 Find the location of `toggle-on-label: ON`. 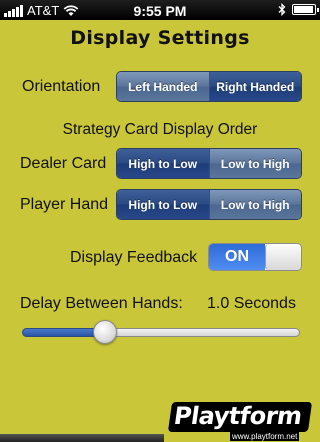

toggle-on-label: ON is located at coordinates (237, 257).